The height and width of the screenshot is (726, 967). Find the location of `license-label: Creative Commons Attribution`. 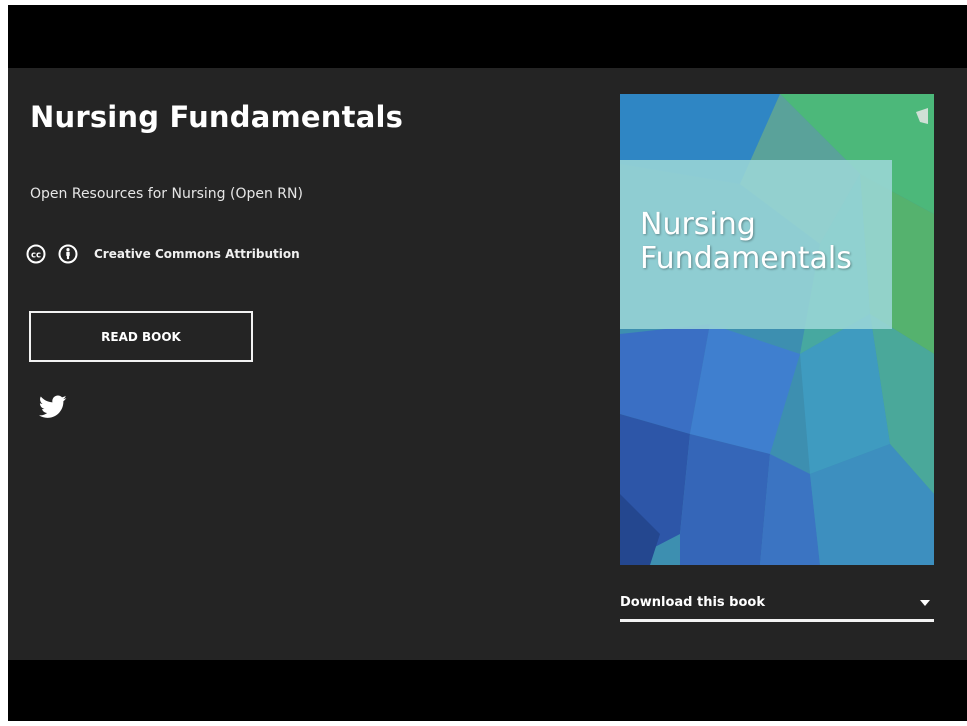

license-label: Creative Commons Attribution is located at coordinates (197, 254).